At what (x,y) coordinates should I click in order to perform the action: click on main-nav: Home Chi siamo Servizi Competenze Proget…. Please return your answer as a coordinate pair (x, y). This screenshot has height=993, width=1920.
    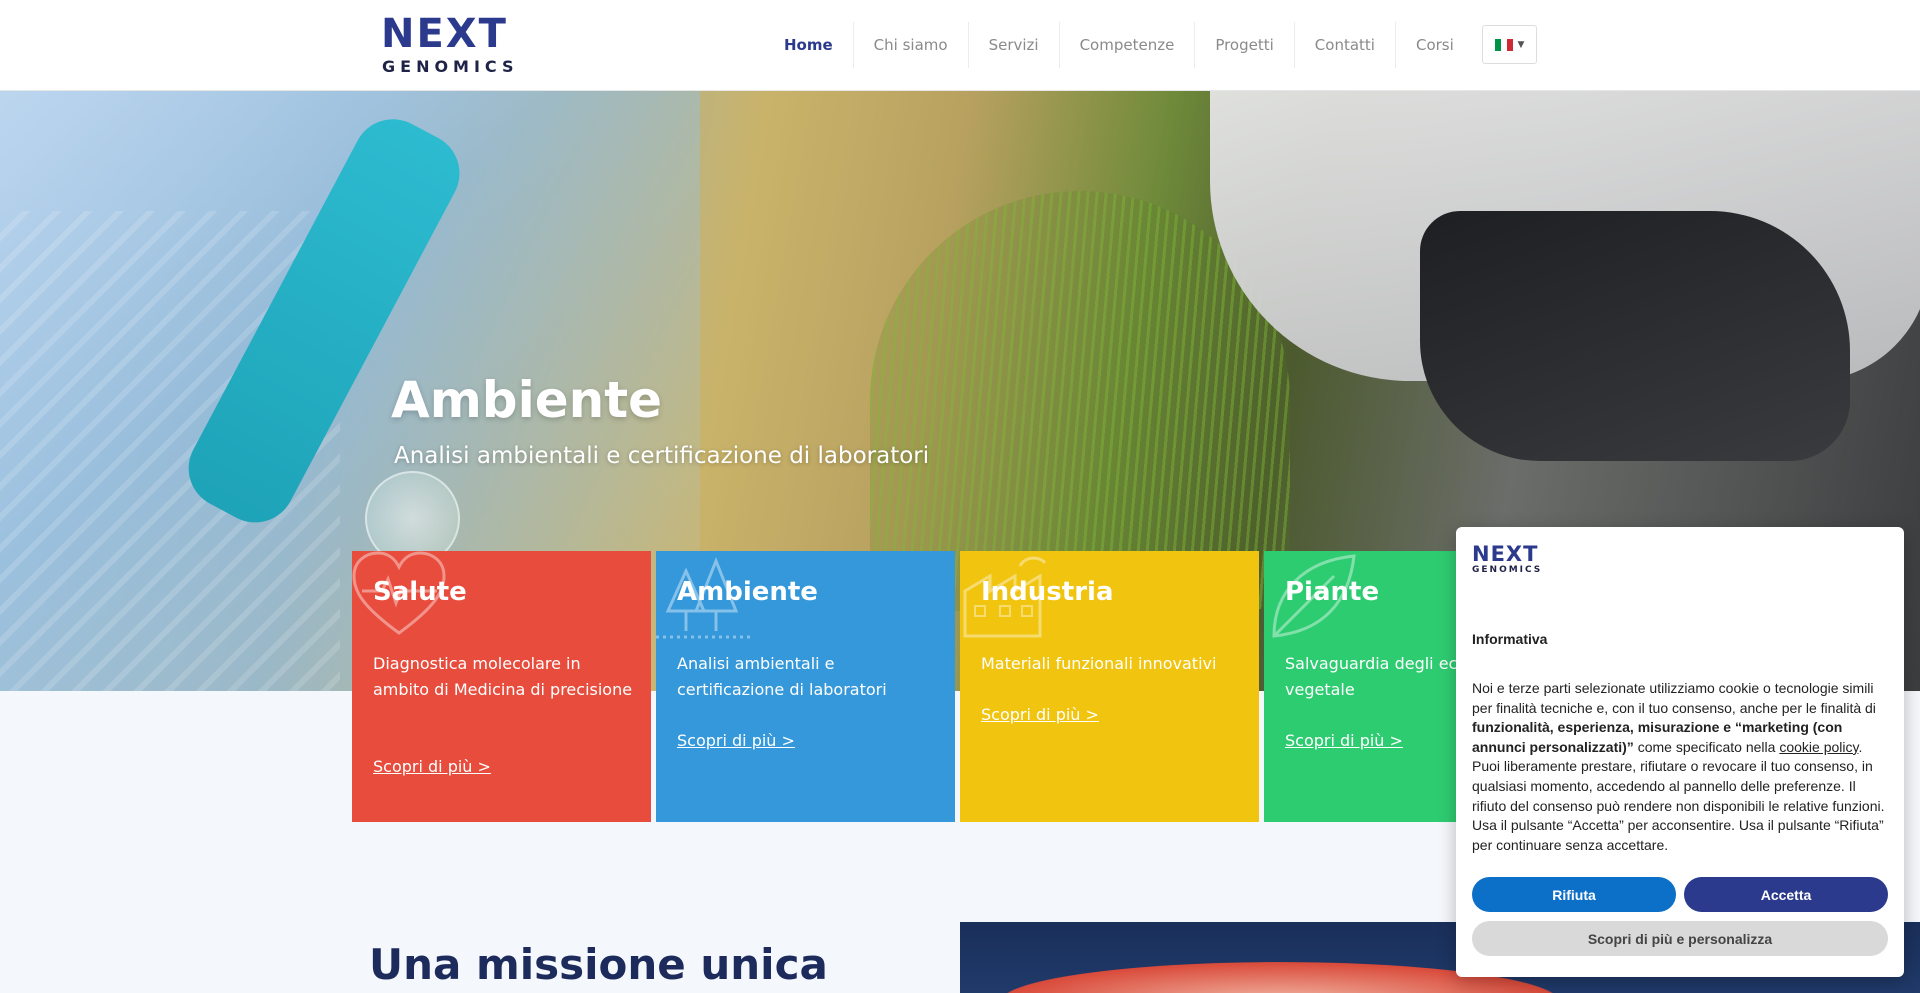
    Looking at the image, I should click on (1119, 45).